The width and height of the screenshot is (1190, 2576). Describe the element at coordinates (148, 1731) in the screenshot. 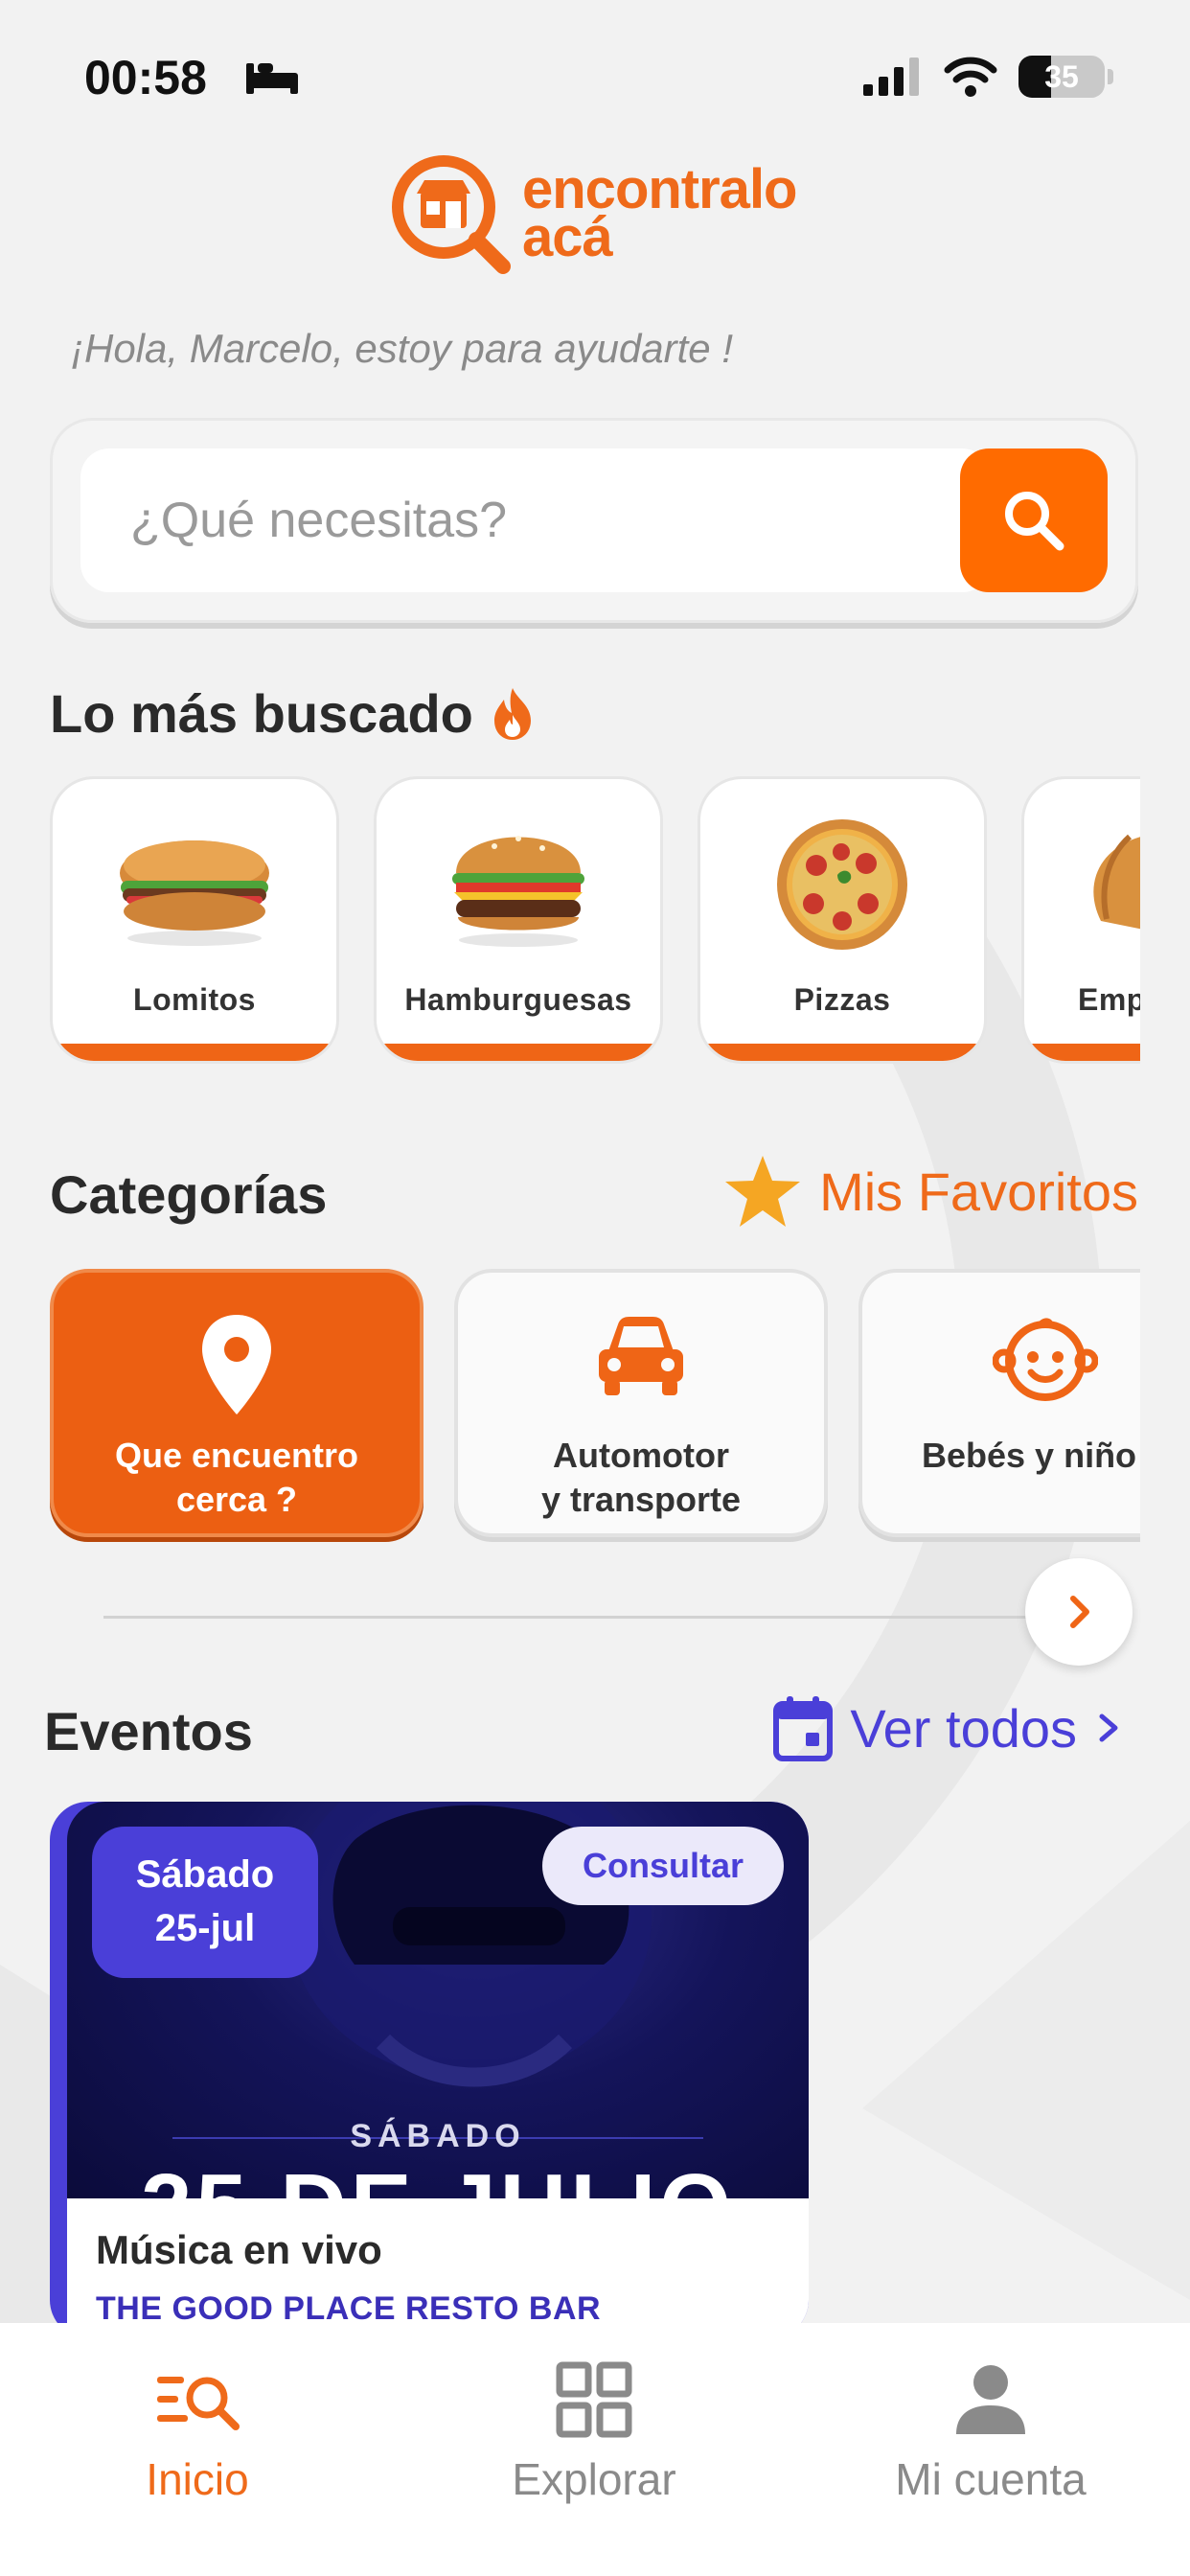

I see `events-title: Eventos` at that location.